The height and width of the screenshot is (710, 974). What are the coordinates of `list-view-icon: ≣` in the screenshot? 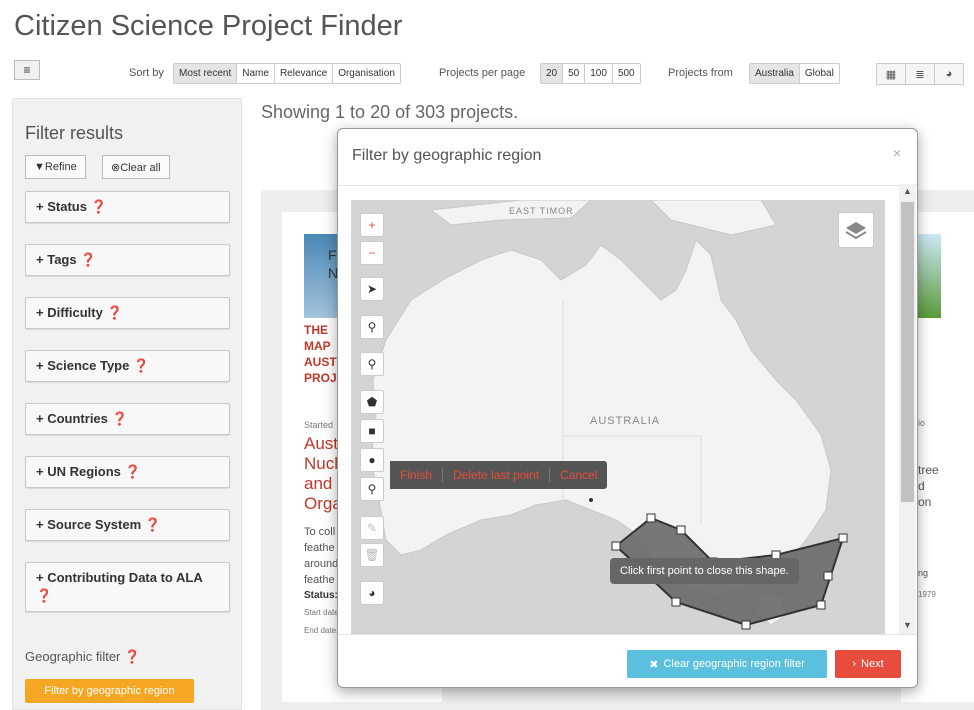 It's located at (920, 74).